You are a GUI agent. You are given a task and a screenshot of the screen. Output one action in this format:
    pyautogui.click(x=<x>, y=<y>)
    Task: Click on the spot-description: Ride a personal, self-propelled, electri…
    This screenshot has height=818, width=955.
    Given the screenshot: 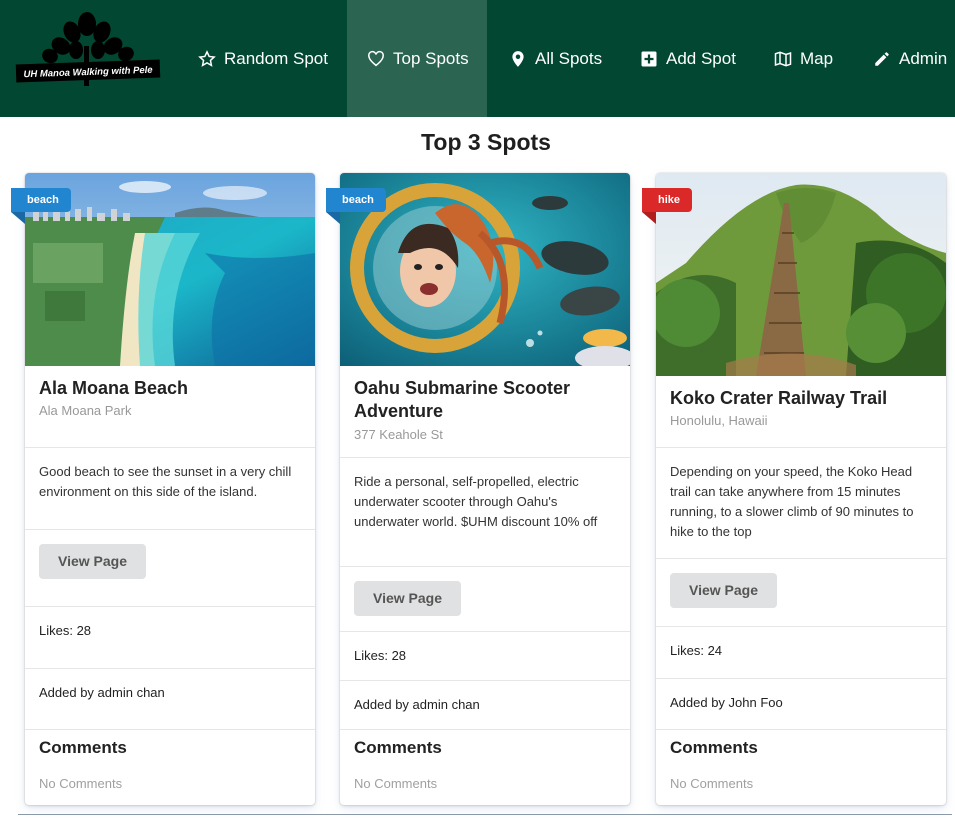 What is the action you would take?
    pyautogui.click(x=476, y=501)
    